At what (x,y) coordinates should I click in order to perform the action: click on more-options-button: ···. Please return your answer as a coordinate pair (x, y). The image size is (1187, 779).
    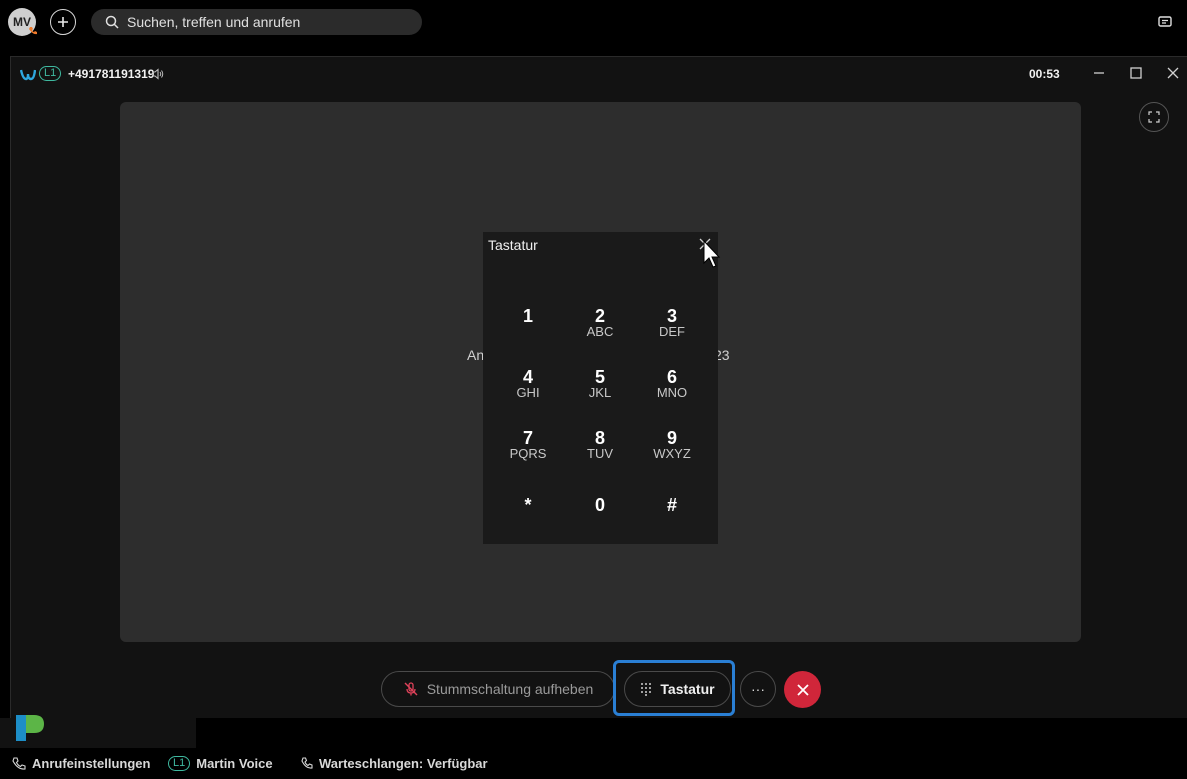
    Looking at the image, I should click on (758, 689).